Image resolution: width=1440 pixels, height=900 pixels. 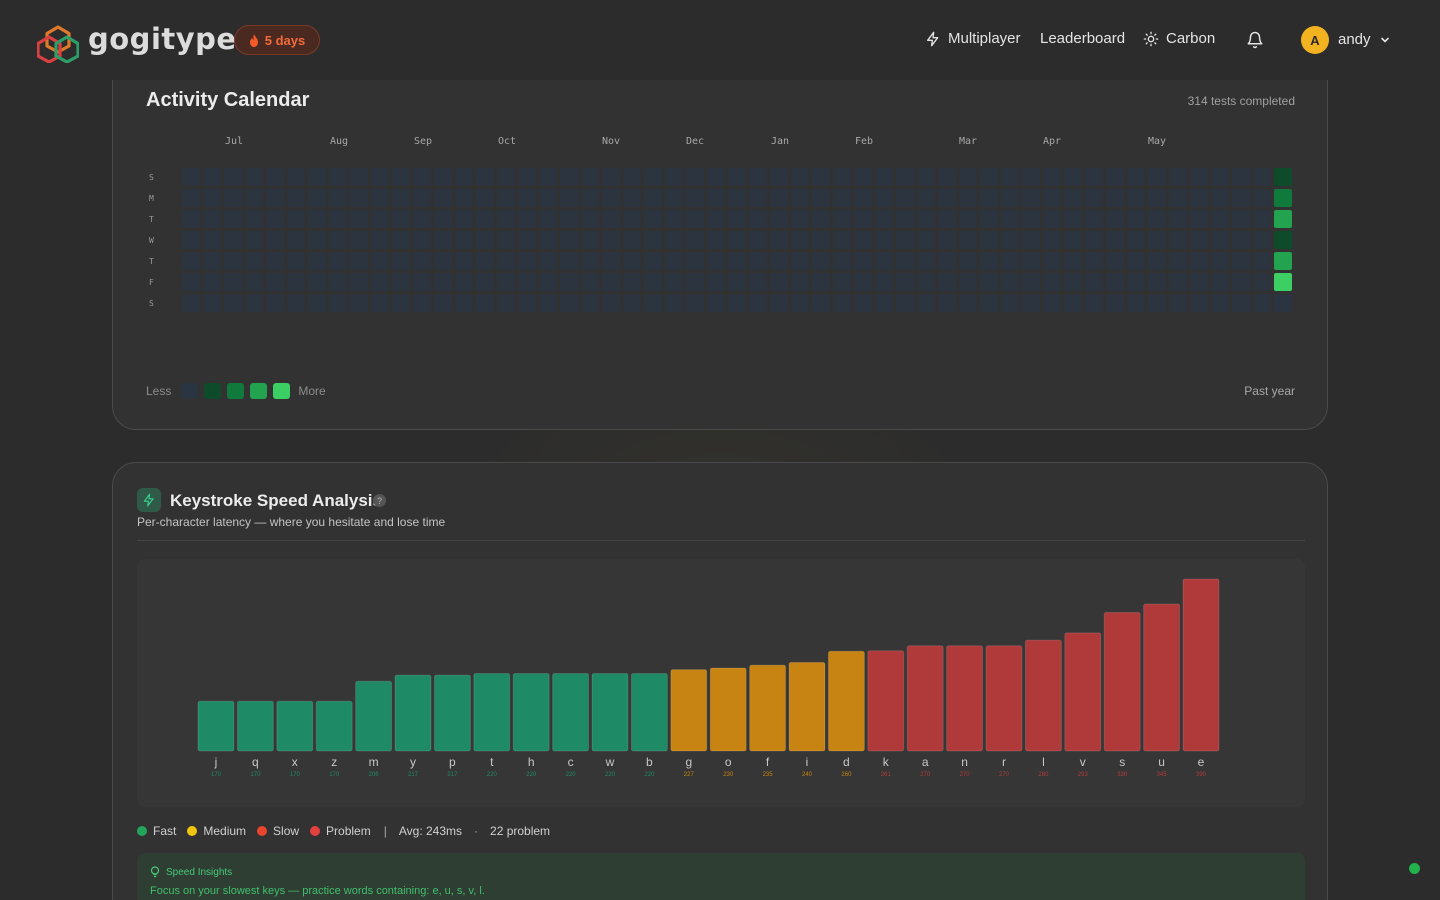 What do you see at coordinates (162, 39) in the screenshot?
I see `brand-name: gogitype` at bounding box center [162, 39].